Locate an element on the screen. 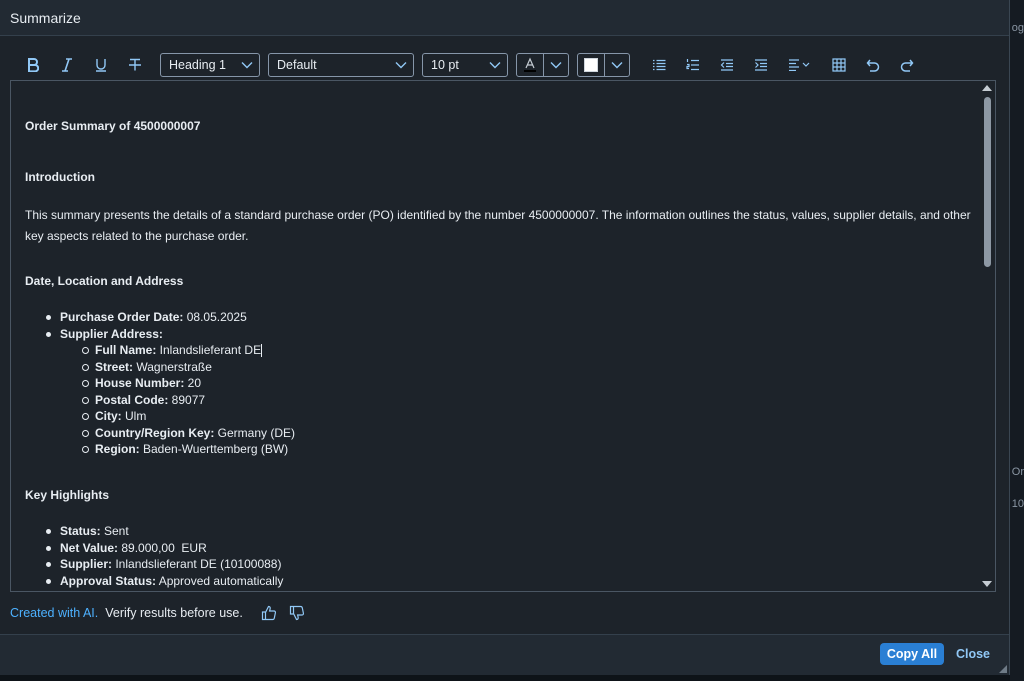 The image size is (1024, 681). thumbs-up-icon is located at coordinates (269, 613).